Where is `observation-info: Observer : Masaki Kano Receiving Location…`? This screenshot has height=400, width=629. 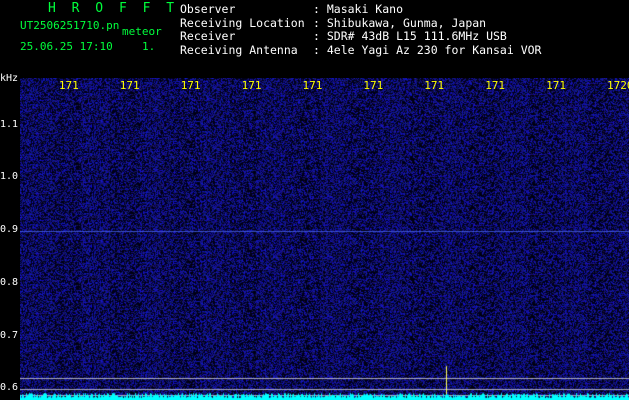 observation-info: Observer : Masaki Kano Receiving Location… is located at coordinates (361, 30).